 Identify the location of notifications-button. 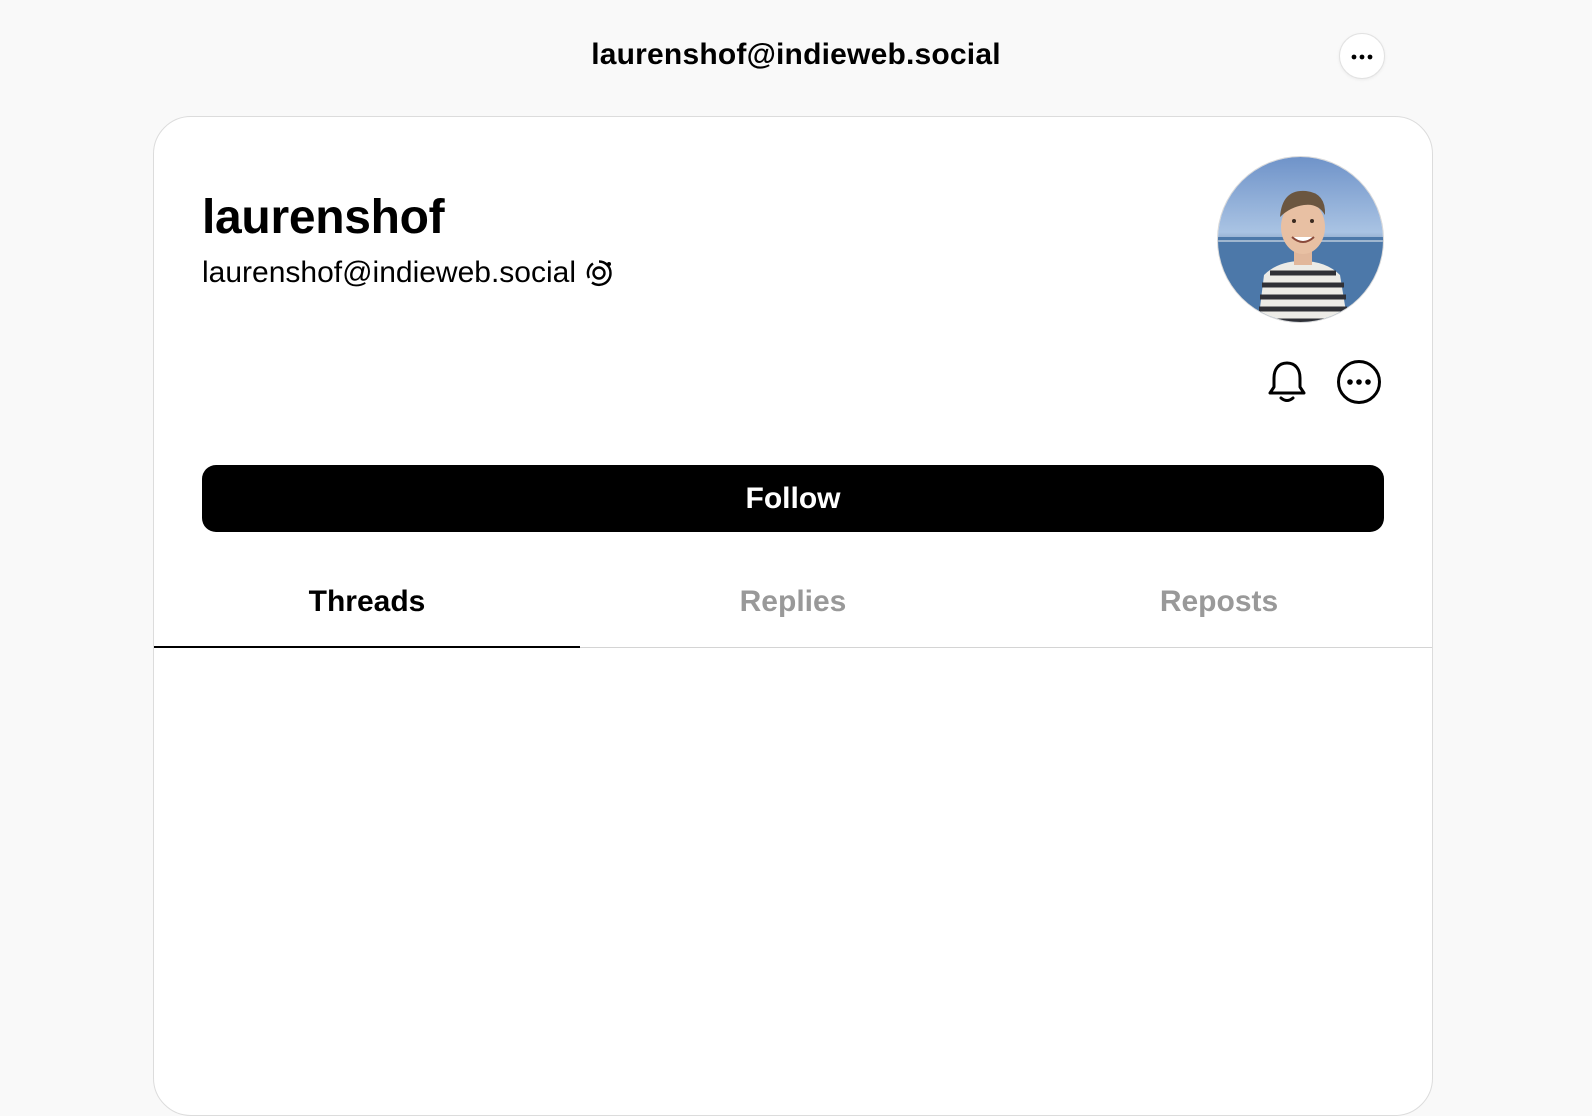
(1287, 384).